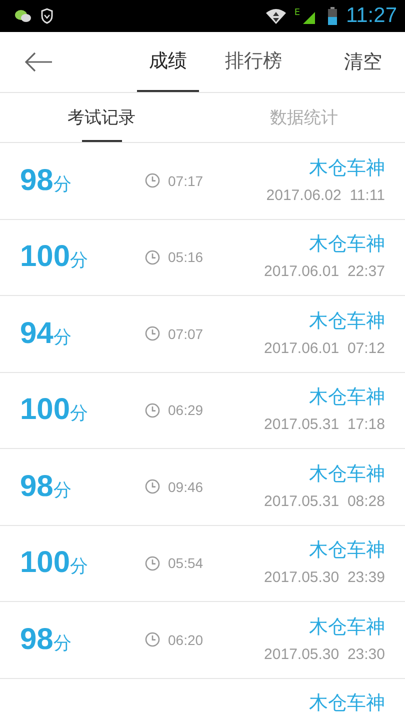 Image resolution: width=405 pixels, height=720 pixels. I want to click on battery-icon, so click(332, 16).